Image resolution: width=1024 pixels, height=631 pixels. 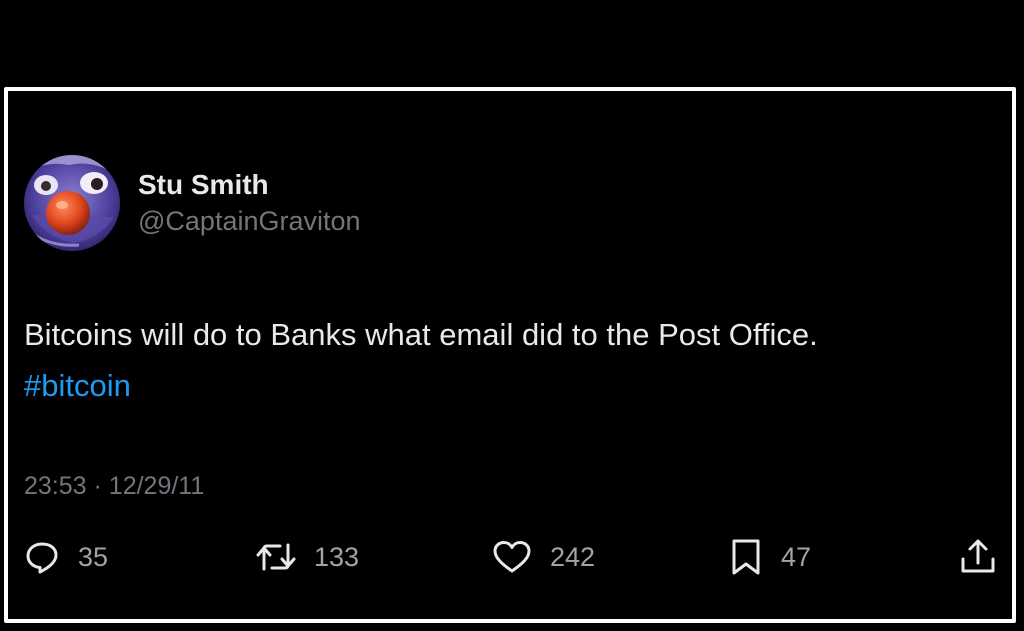 What do you see at coordinates (307, 557) in the screenshot?
I see `retweet-button: 133` at bounding box center [307, 557].